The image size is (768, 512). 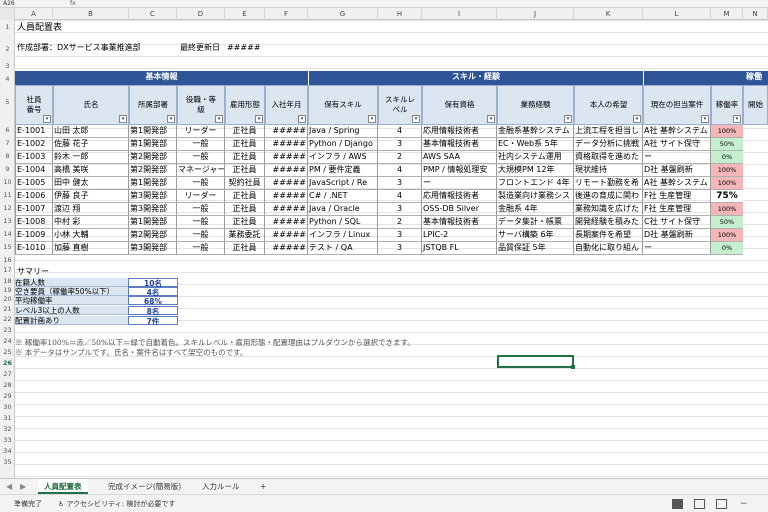 What do you see at coordinates (755, 14) in the screenshot?
I see `column-header-n: N` at bounding box center [755, 14].